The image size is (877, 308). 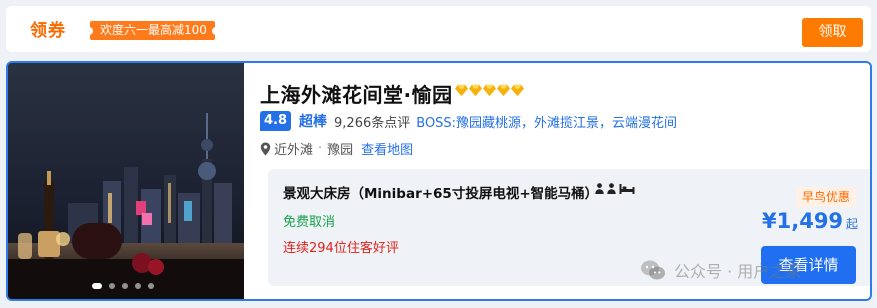 I want to click on location-area: 豫园, so click(x=340, y=150).